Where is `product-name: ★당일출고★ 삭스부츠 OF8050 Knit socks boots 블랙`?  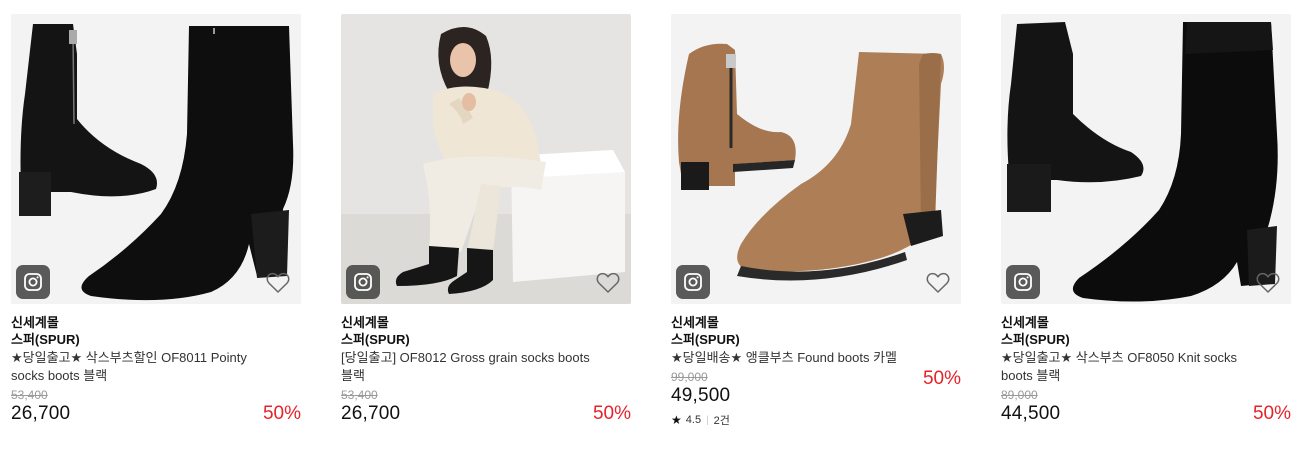
product-name: ★당일출고★ 삭스부츠 OF8050 Knit socks boots 블랙 is located at coordinates (1126, 367).